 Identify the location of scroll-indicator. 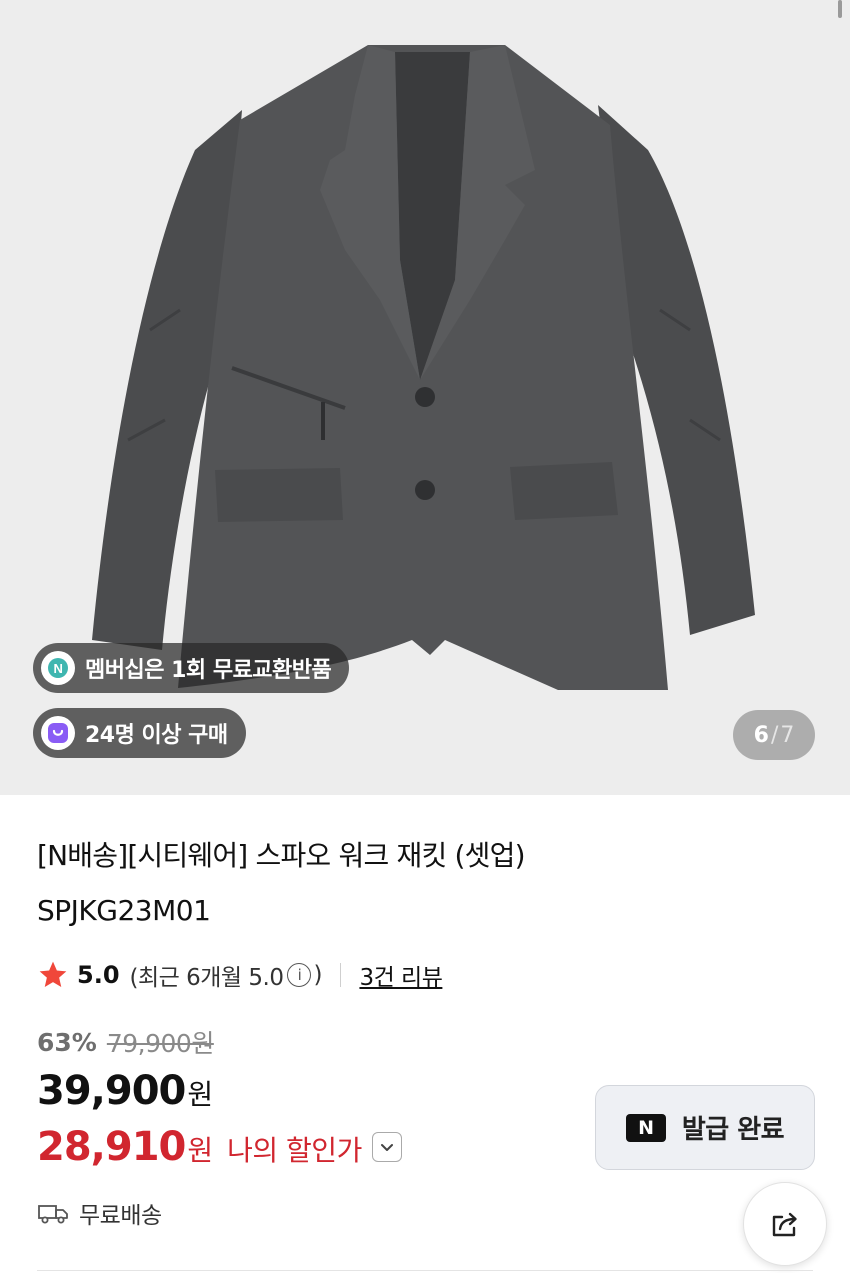
(840, 9).